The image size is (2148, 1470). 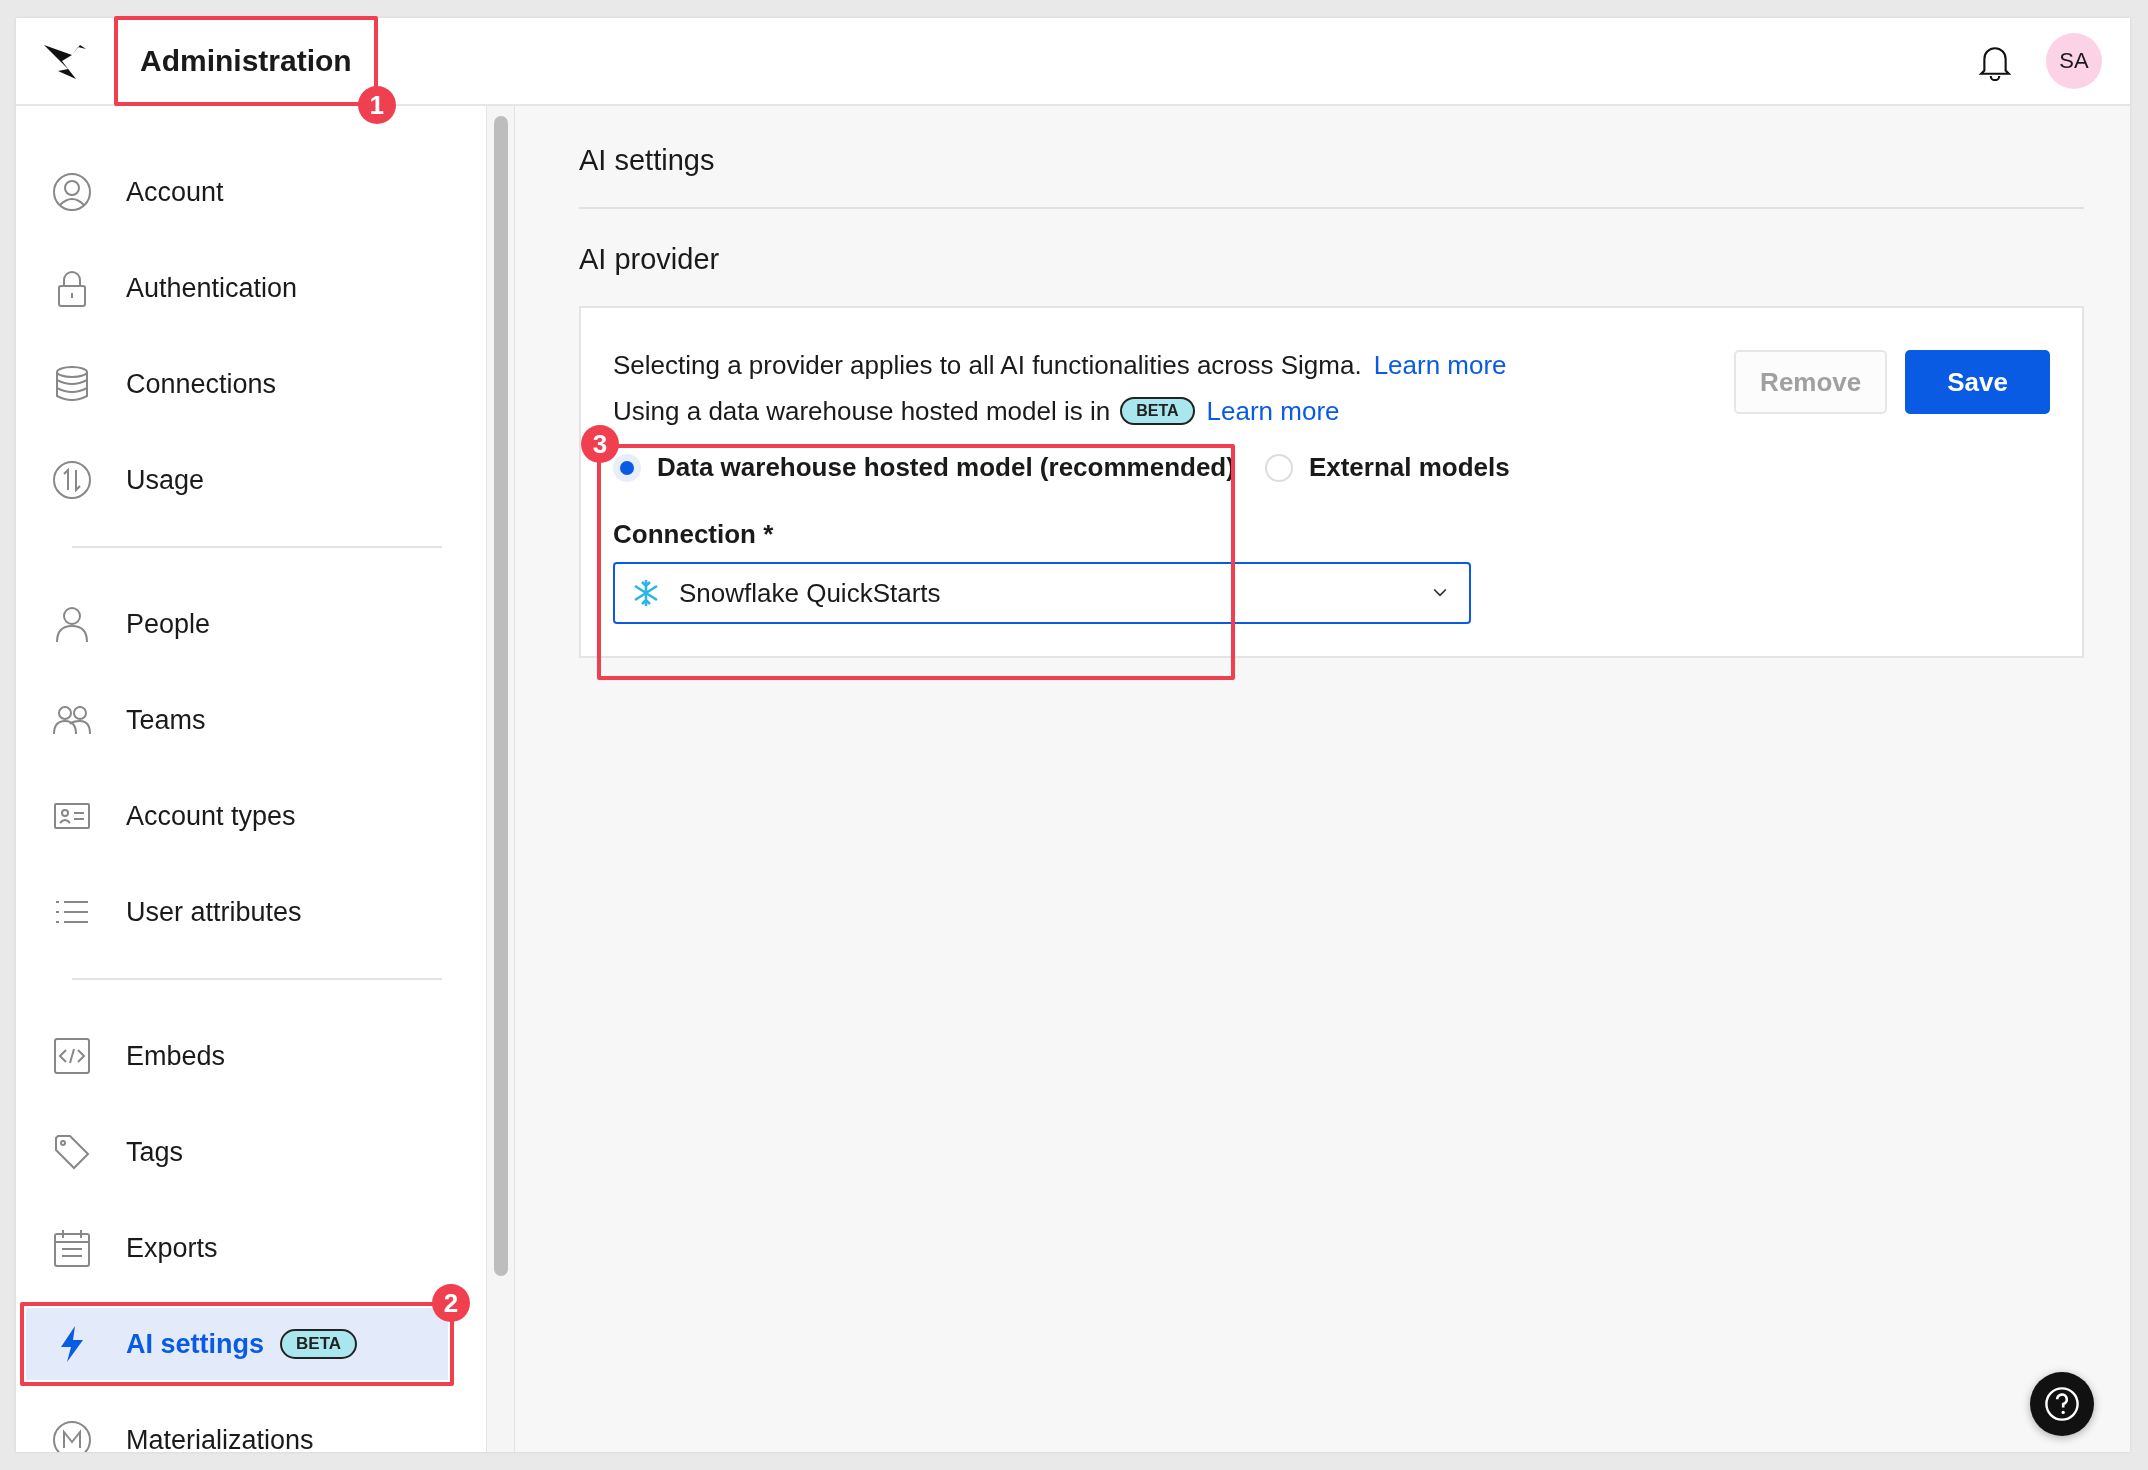 What do you see at coordinates (946, 467) in the screenshot?
I see `radio-label: Data warehouse hosted model (recommended)` at bounding box center [946, 467].